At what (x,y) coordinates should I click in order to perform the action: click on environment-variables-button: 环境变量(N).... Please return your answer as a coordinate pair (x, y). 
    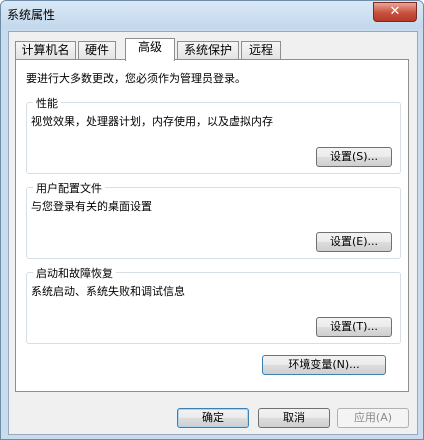
    Looking at the image, I should click on (324, 365).